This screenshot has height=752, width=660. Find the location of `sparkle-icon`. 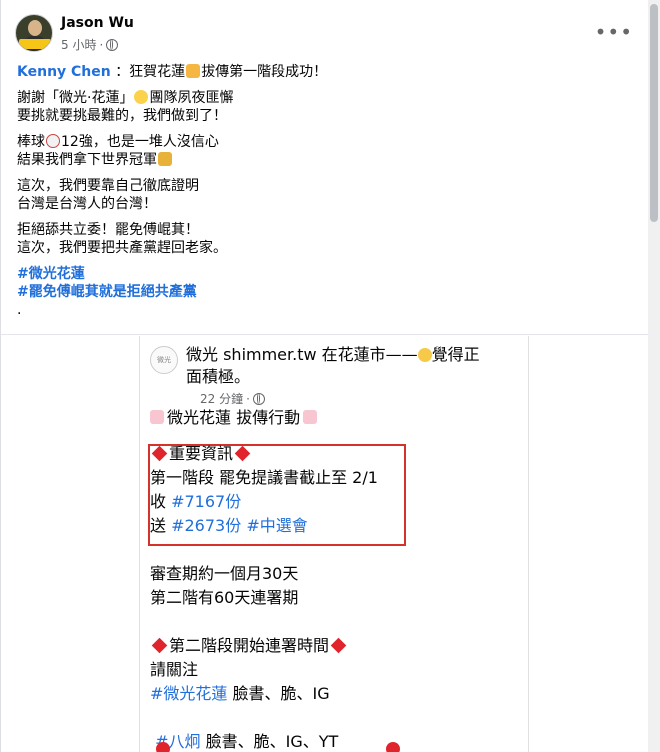

sparkle-icon is located at coordinates (141, 97).